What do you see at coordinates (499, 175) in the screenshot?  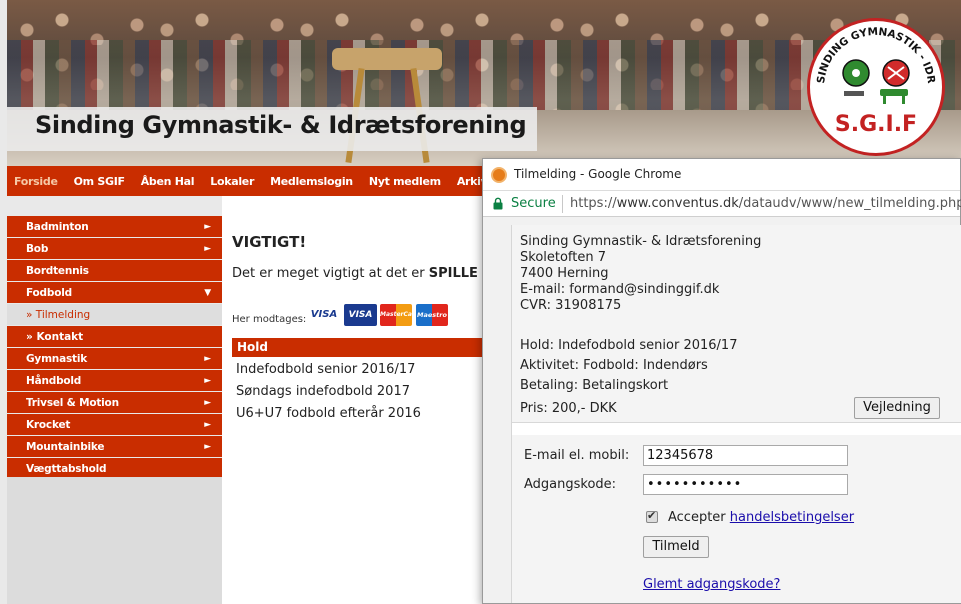 I see `chrome-favicon-icon` at bounding box center [499, 175].